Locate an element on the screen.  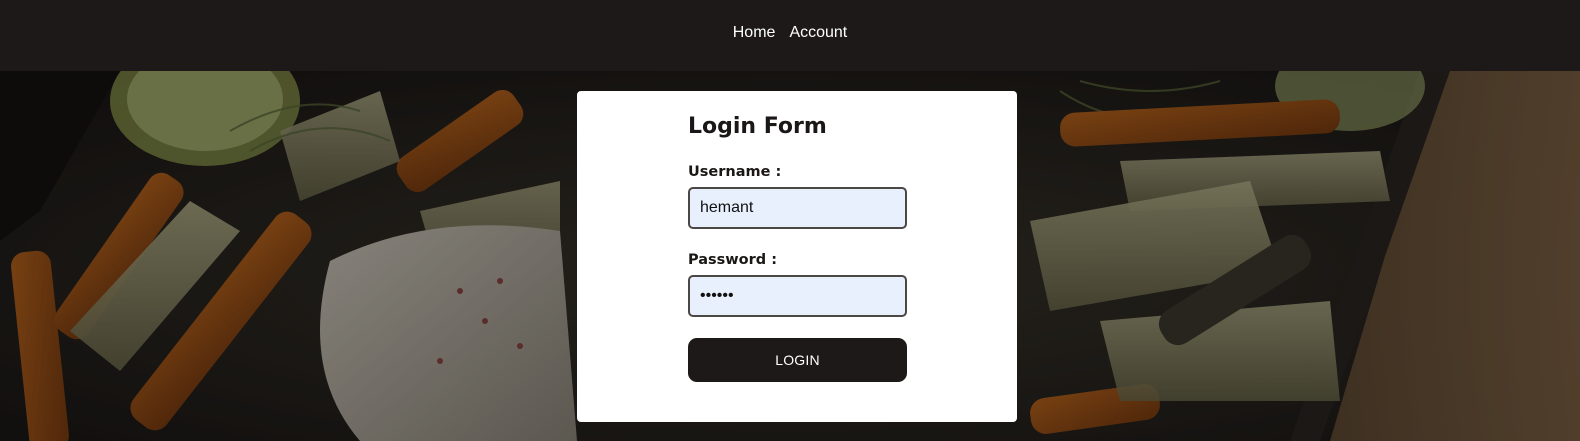
username-input is located at coordinates (797, 208).